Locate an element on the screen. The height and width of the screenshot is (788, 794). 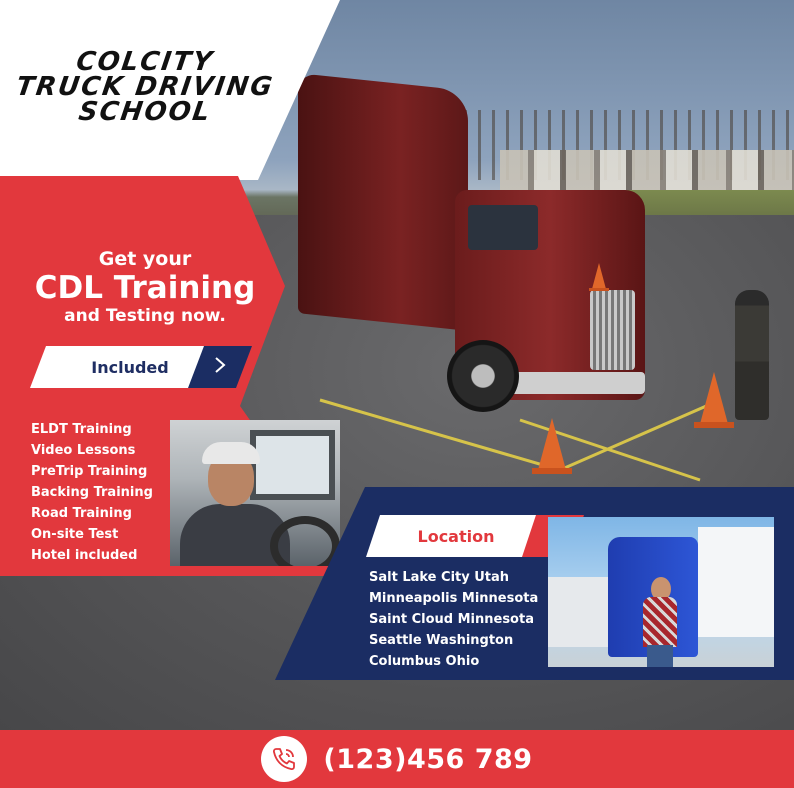
phone-icon is located at coordinates (284, 759).